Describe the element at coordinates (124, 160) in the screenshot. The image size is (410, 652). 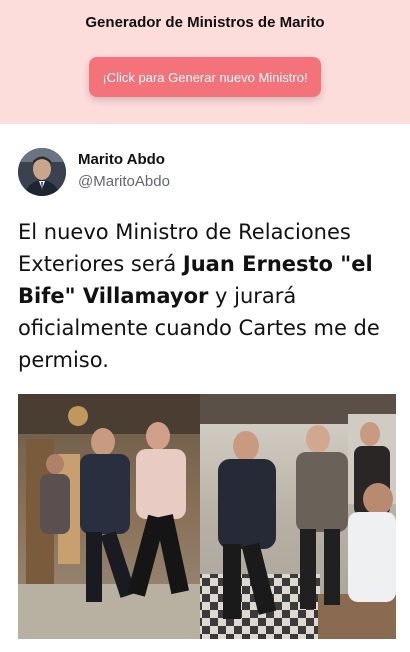
I see `author-name: Marito Abdo` at that location.